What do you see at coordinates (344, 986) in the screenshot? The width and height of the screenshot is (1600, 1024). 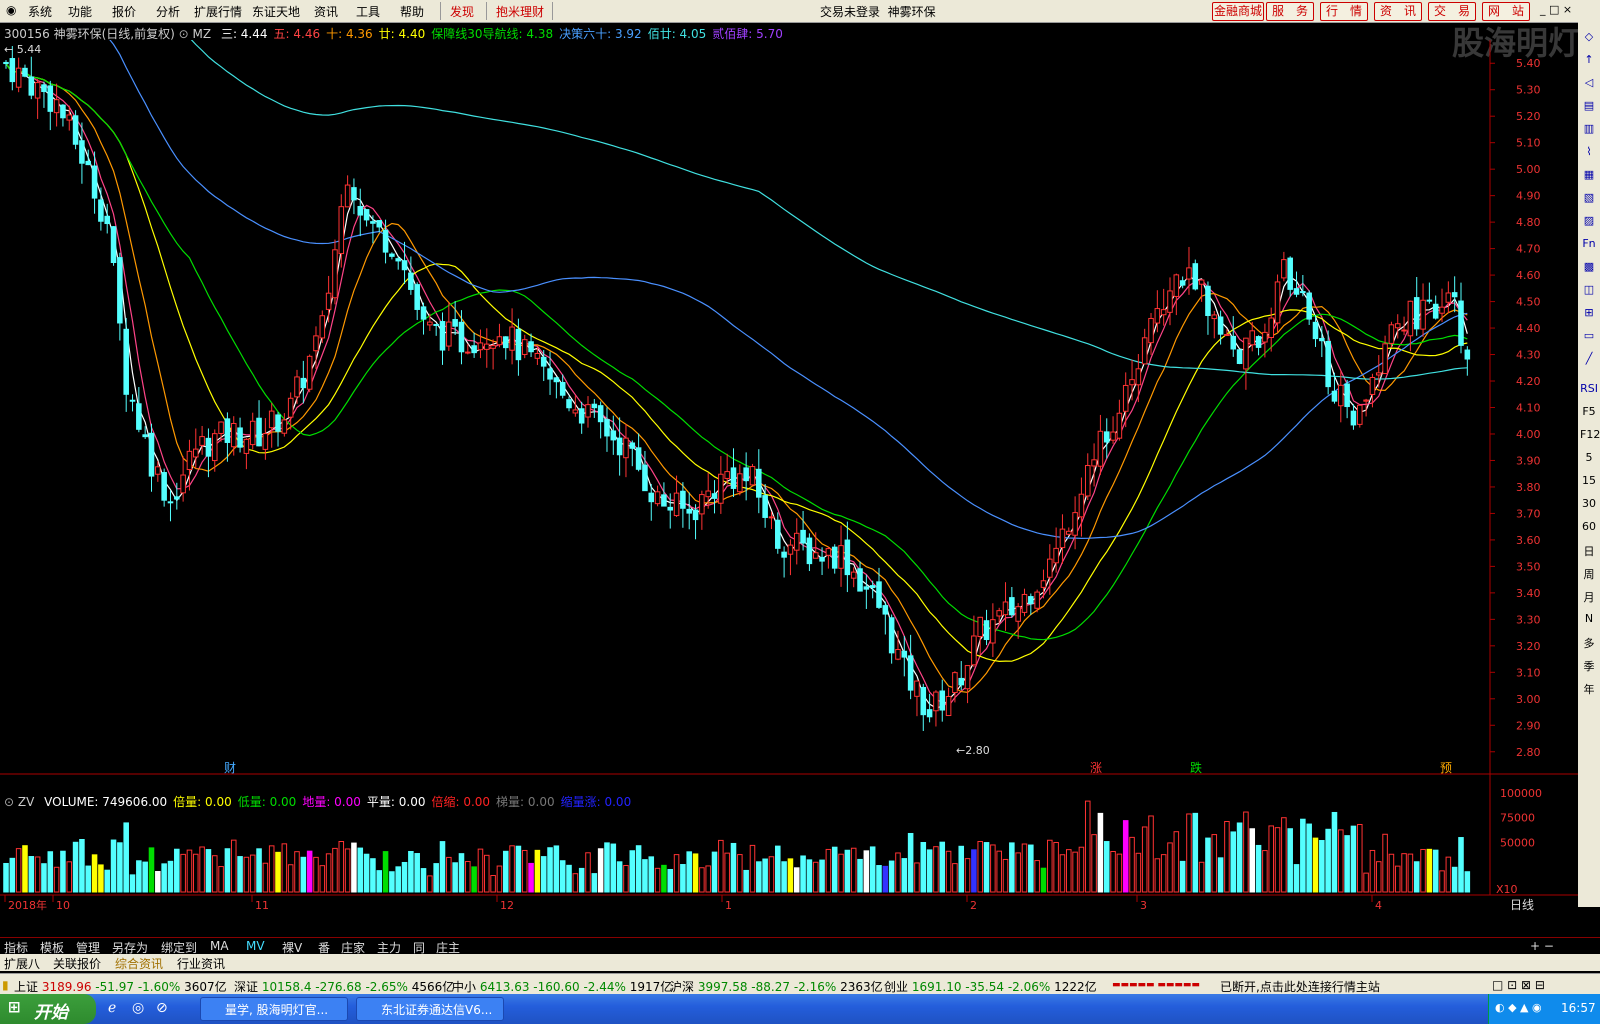 I see `index-sz: 深证 10158.4 -276.68 -2.65% 4566亿` at bounding box center [344, 986].